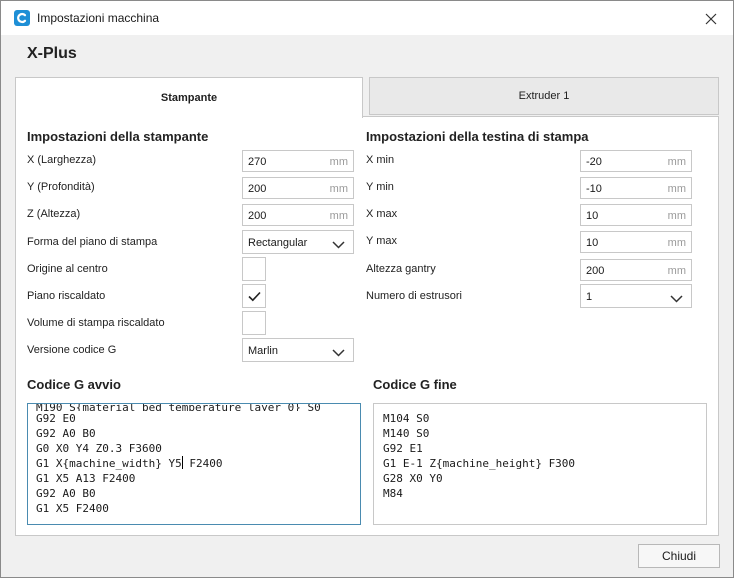 This screenshot has width=734, height=578. What do you see at coordinates (98, 18) in the screenshot?
I see `window-title: Impostazioni macchina` at bounding box center [98, 18].